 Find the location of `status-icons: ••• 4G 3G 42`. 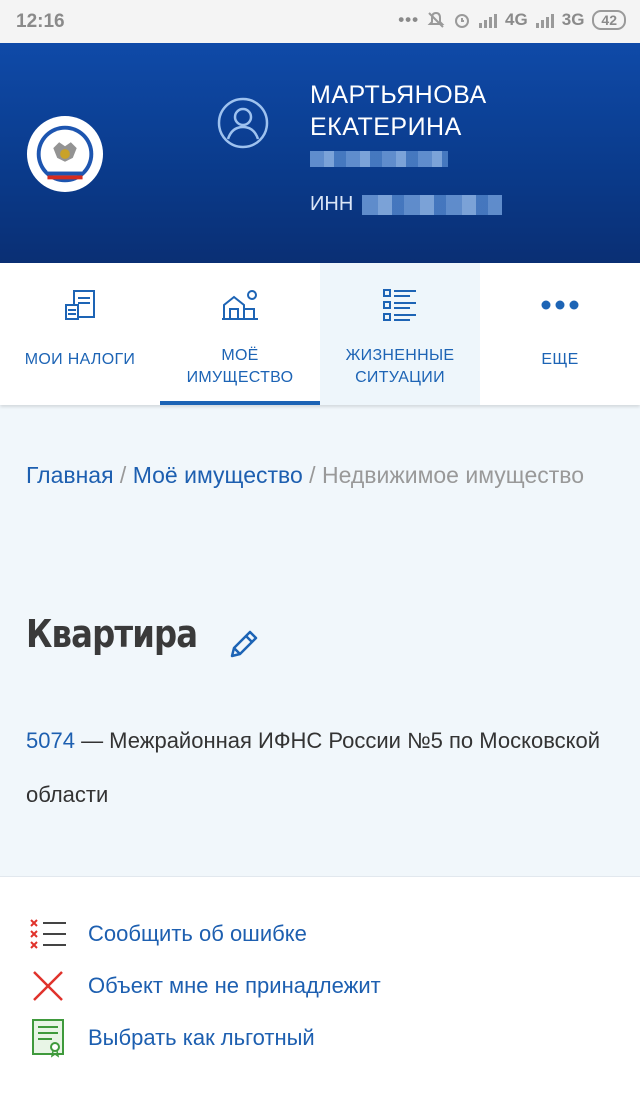

status-icons: ••• 4G 3G 42 is located at coordinates (512, 20).